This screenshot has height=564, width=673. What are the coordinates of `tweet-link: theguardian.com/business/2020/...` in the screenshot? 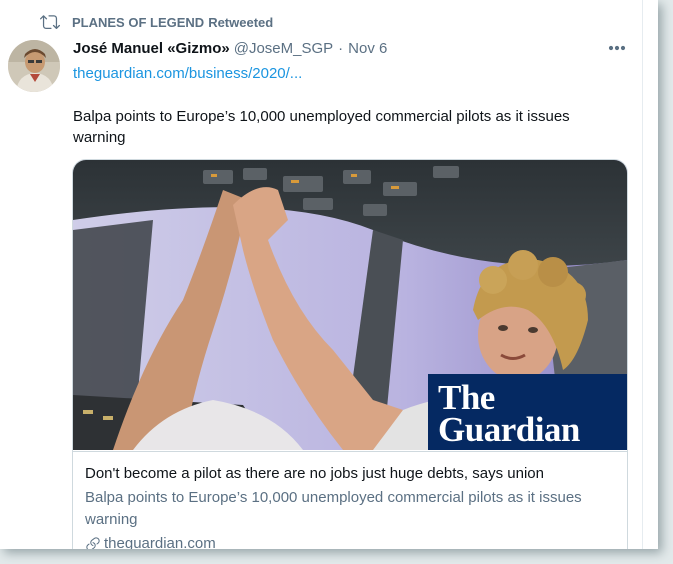 It's located at (187, 73).